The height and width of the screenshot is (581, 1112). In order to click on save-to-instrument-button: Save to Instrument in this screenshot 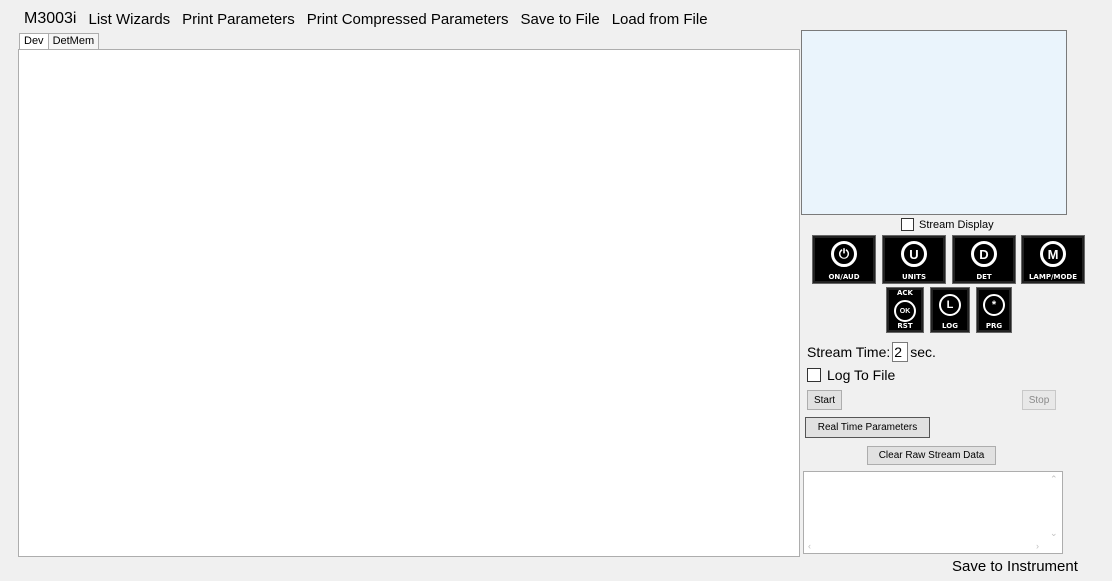, I will do `click(1015, 566)`.